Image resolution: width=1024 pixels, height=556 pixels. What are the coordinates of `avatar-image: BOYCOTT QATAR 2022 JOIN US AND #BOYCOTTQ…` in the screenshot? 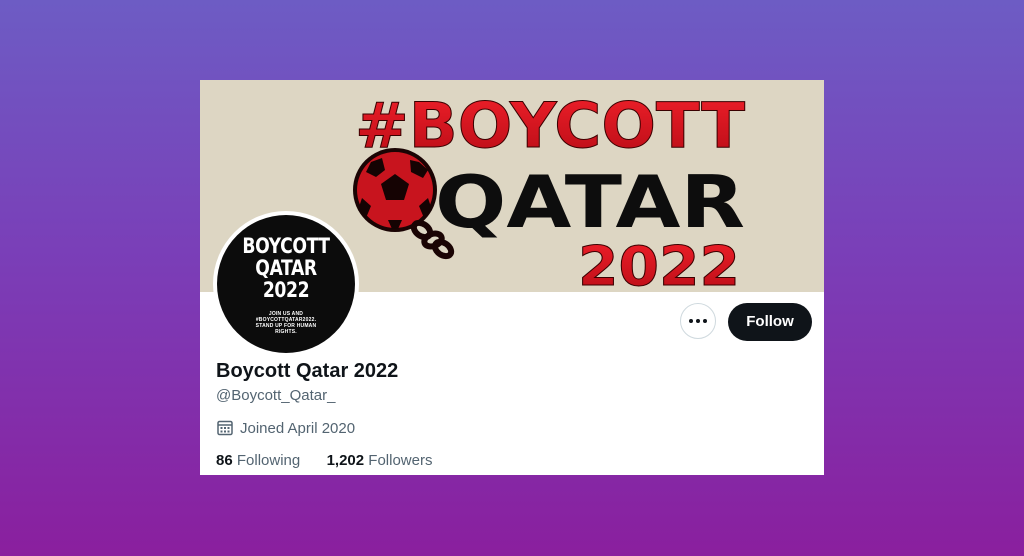 It's located at (286, 284).